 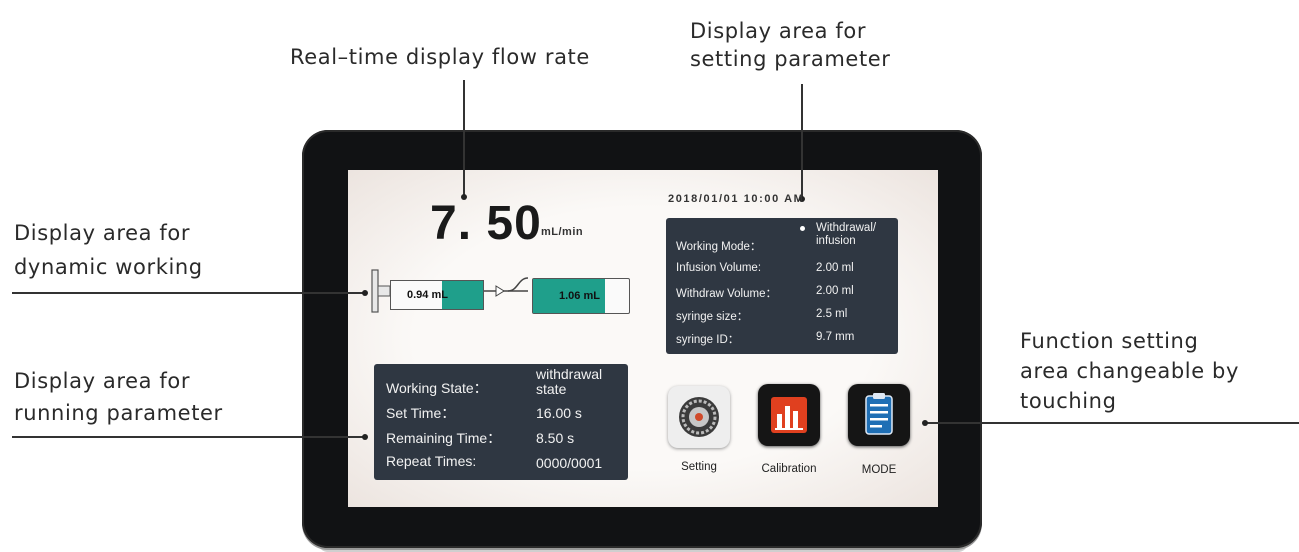 I want to click on syringe-size-value: 2.5 ml, so click(x=832, y=314).